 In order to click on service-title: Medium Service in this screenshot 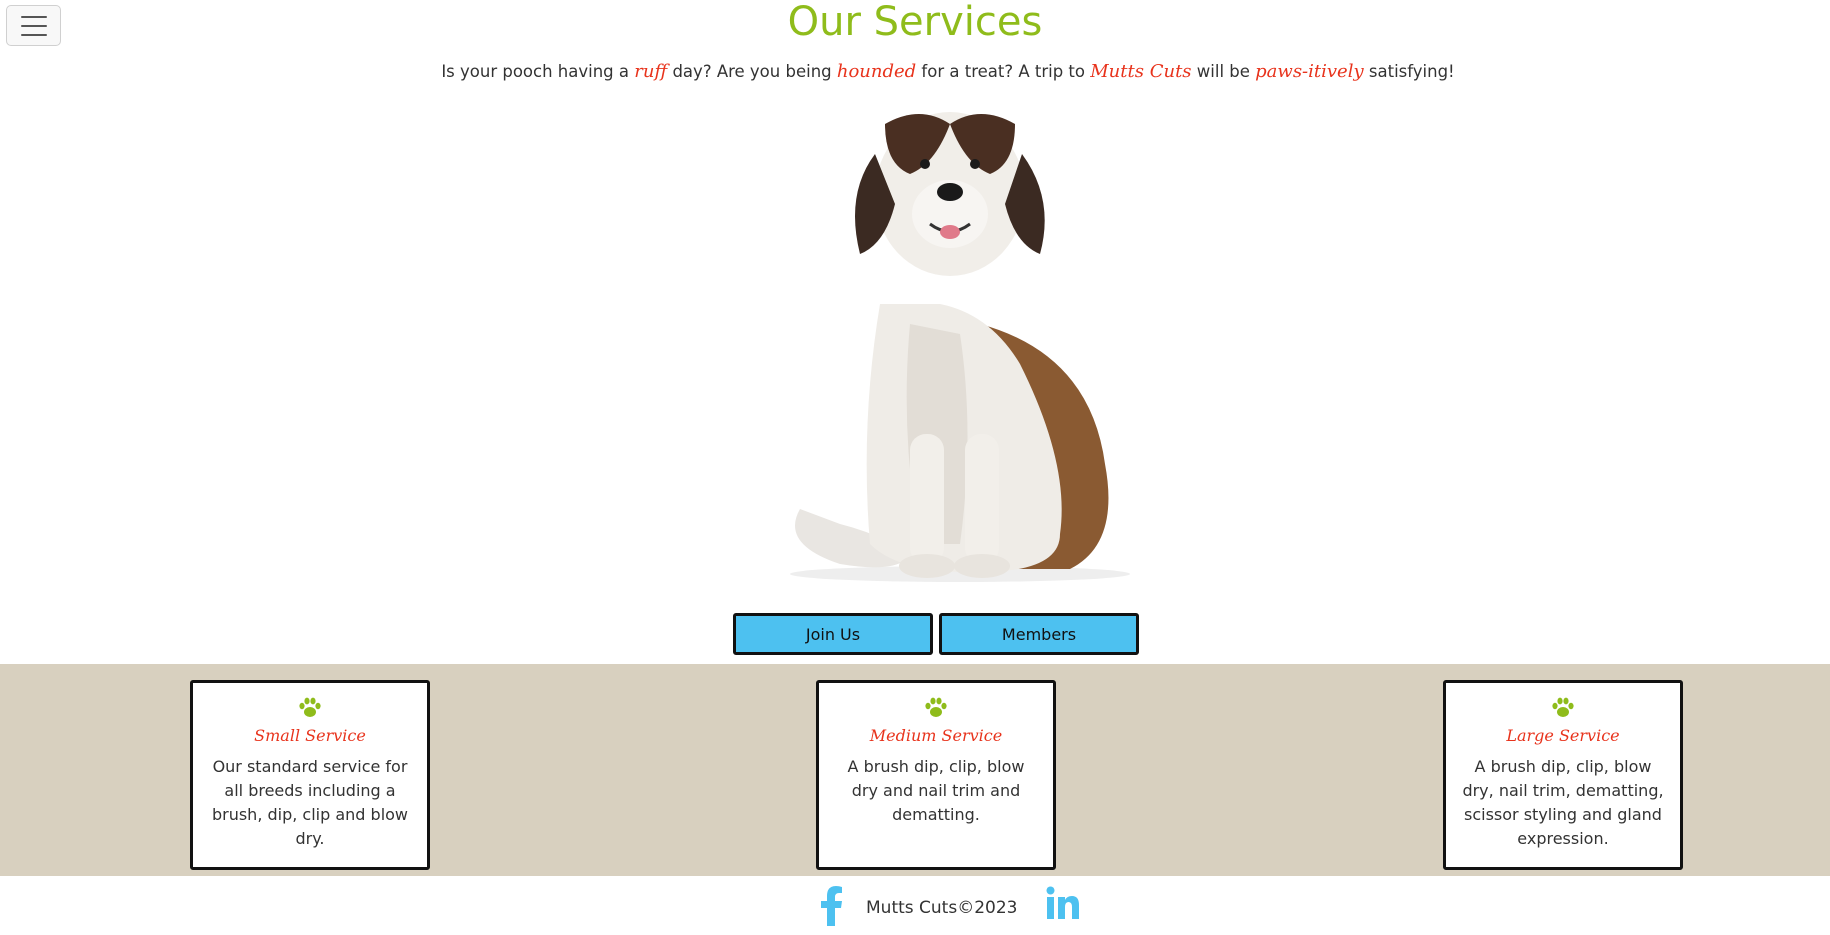, I will do `click(936, 735)`.